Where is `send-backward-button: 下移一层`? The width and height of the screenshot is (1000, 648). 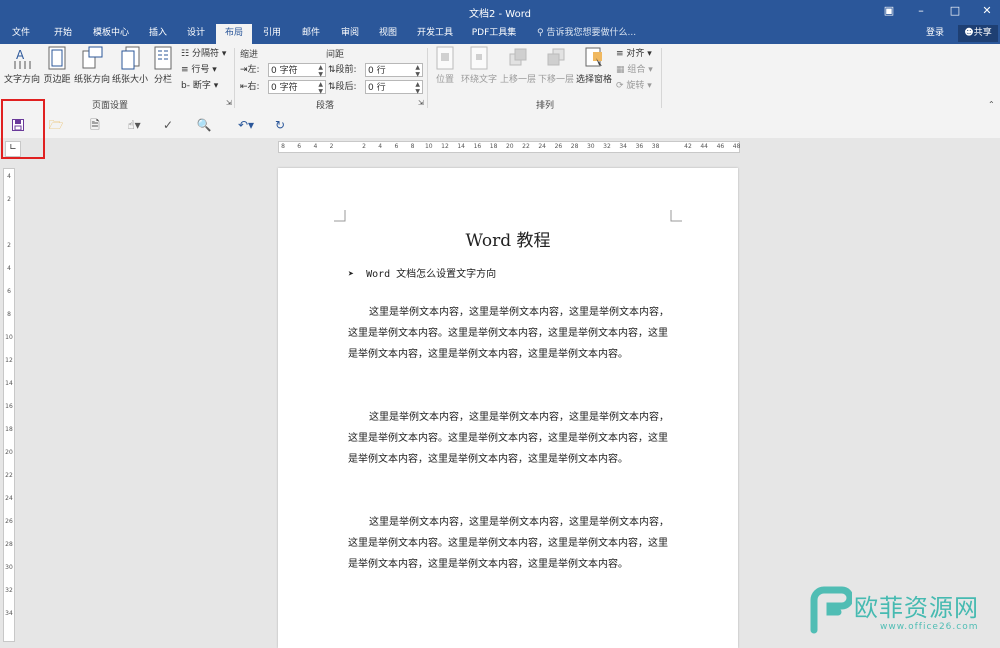 send-backward-button: 下移一层 is located at coordinates (556, 65).